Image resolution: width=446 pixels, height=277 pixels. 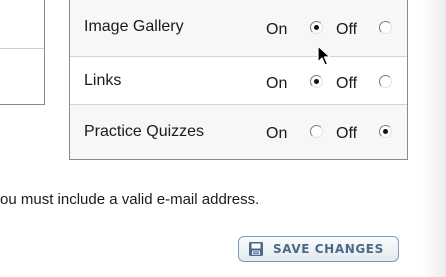 What do you see at coordinates (316, 81) in the screenshot?
I see `links-on-radio` at bounding box center [316, 81].